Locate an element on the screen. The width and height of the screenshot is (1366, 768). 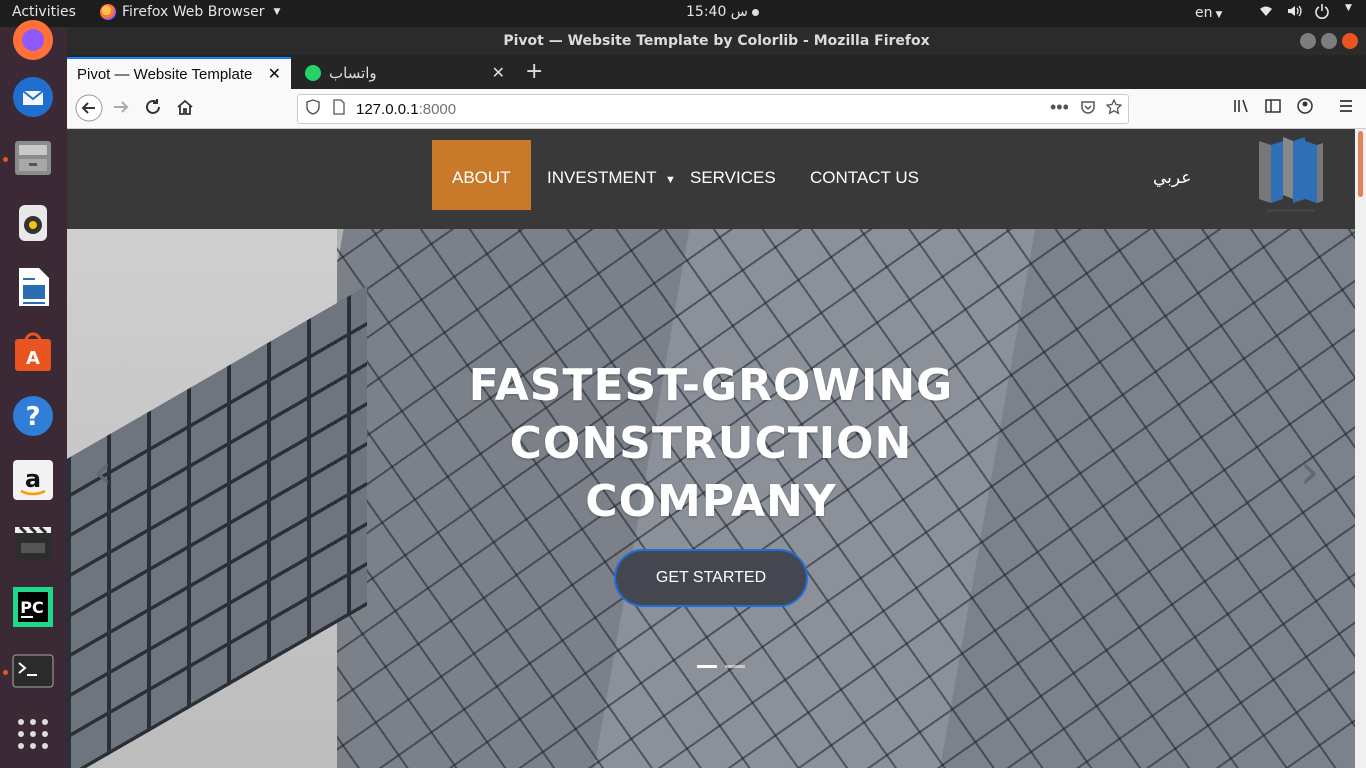
url-text: 127.0.0.1:8000 is located at coordinates (406, 109).